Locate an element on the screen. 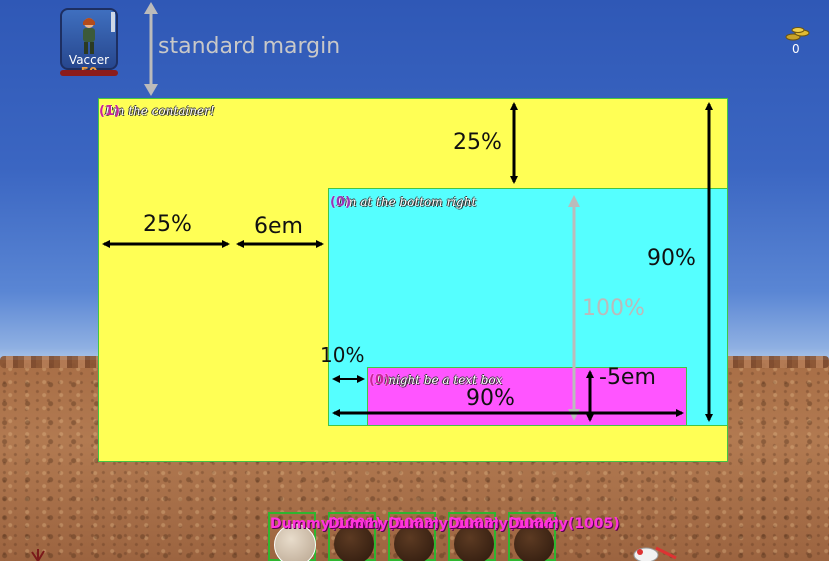 Image resolution: width=829 pixels, height=561 pixels. hero-health-bar is located at coordinates (89, 73).